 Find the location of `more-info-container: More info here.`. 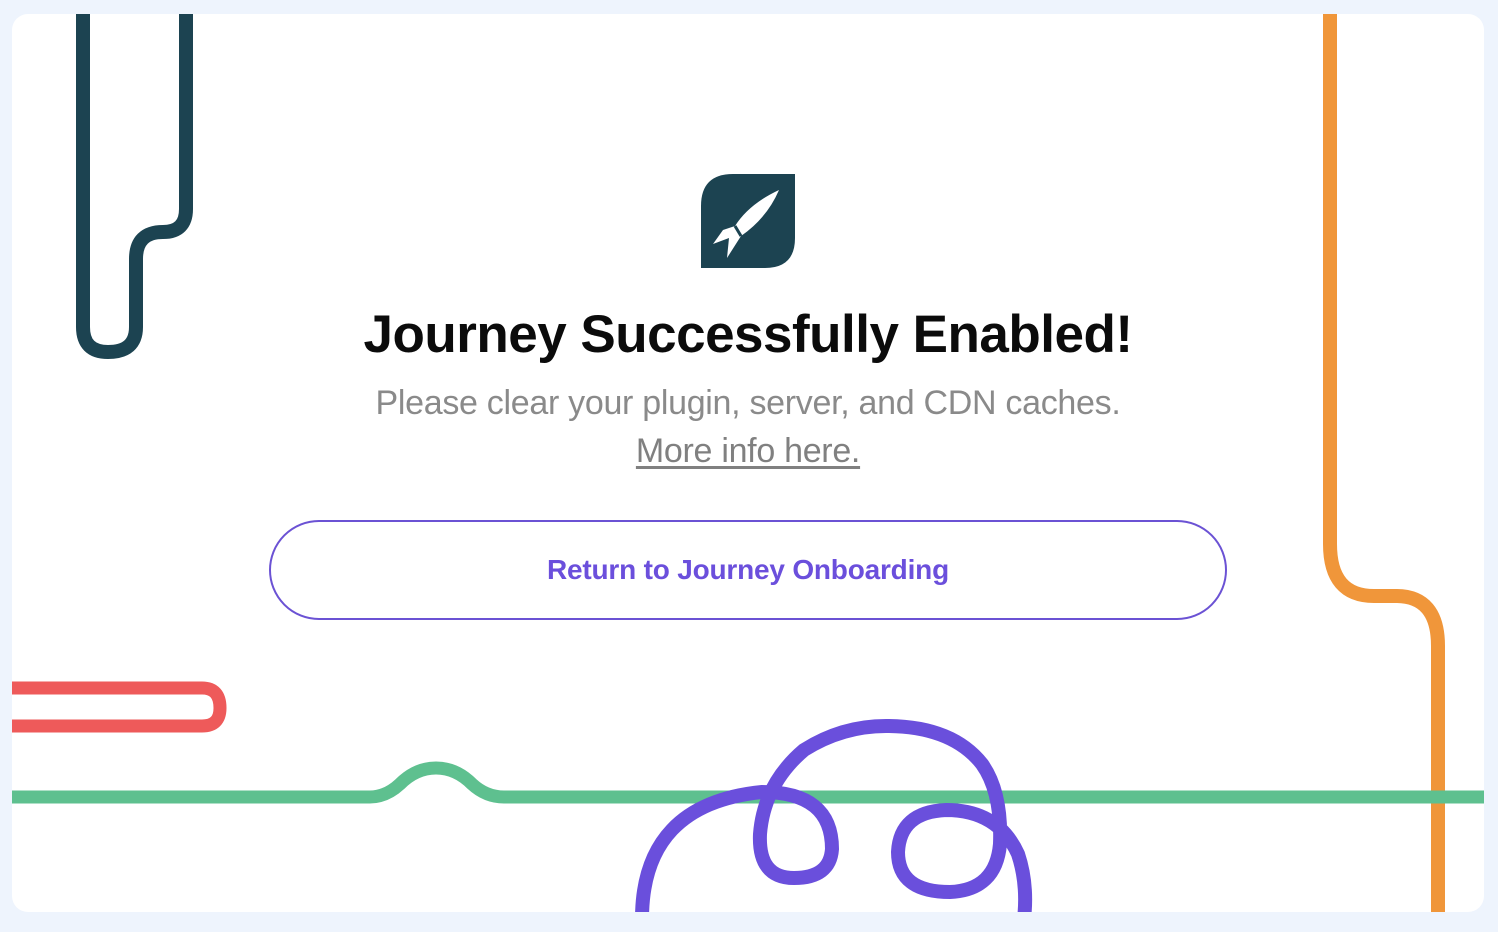

more-info-container: More info here. is located at coordinates (748, 451).